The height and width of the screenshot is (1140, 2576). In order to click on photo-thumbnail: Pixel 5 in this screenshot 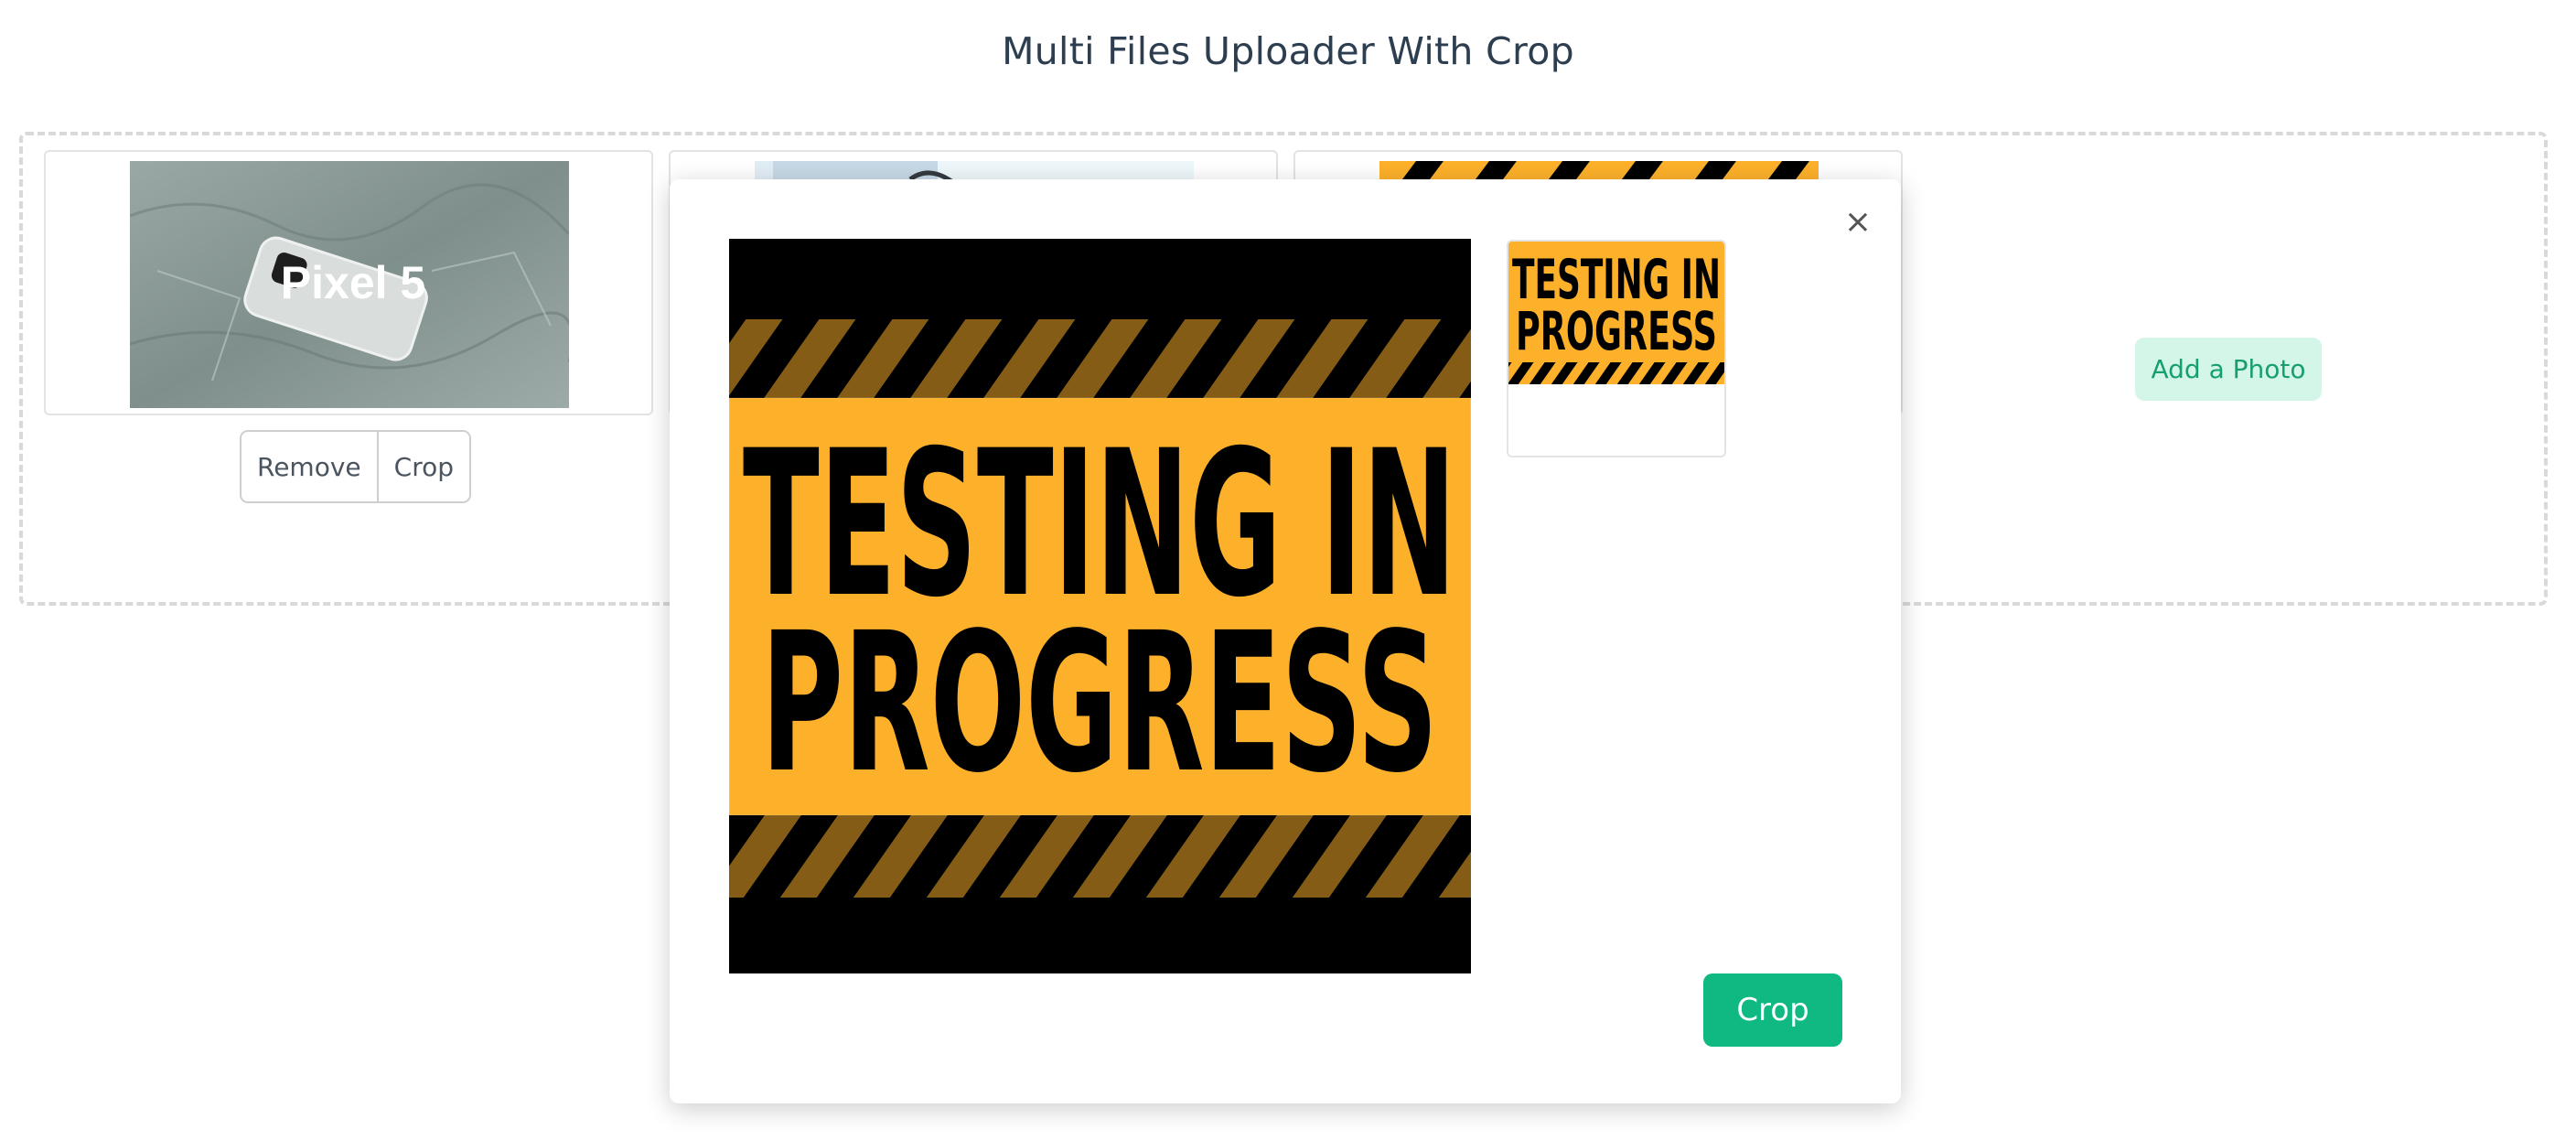, I will do `click(350, 284)`.